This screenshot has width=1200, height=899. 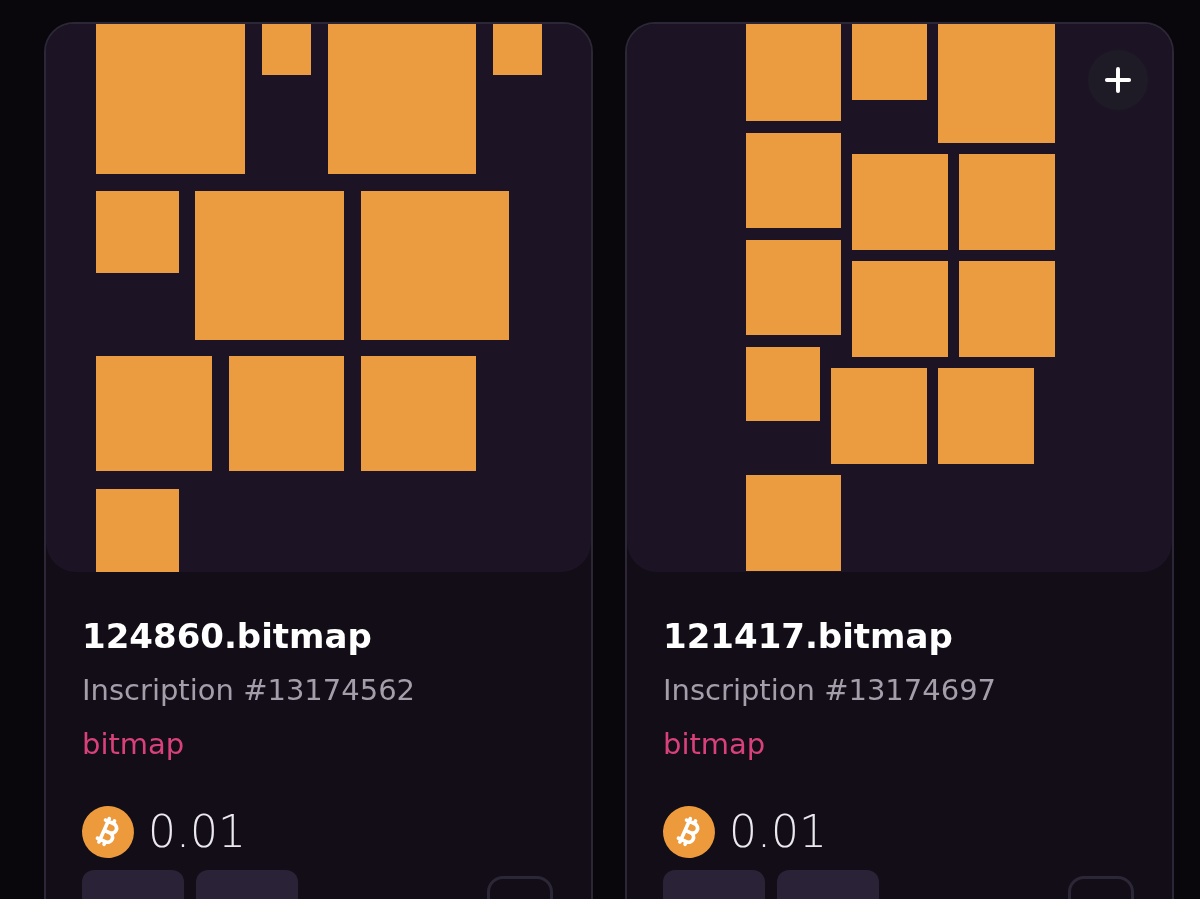 What do you see at coordinates (830, 690) in the screenshot?
I see `inscription-number: Inscription #13174697` at bounding box center [830, 690].